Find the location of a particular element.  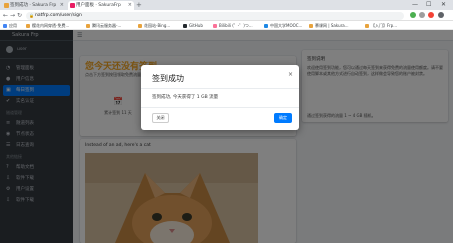

bookmark-item: 应用 is located at coordinates (10, 25).